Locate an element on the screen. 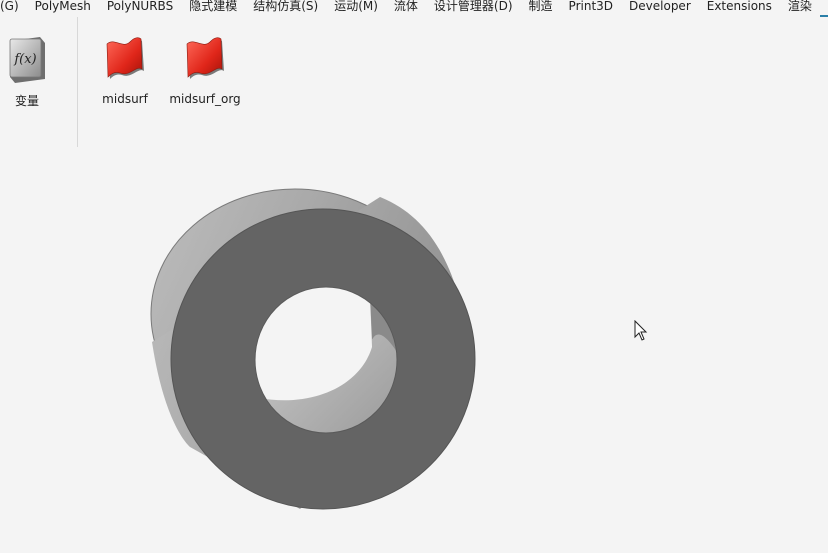 This screenshot has width=828, height=553. tab-polynurbs: PolyNURBS is located at coordinates (140, 7).